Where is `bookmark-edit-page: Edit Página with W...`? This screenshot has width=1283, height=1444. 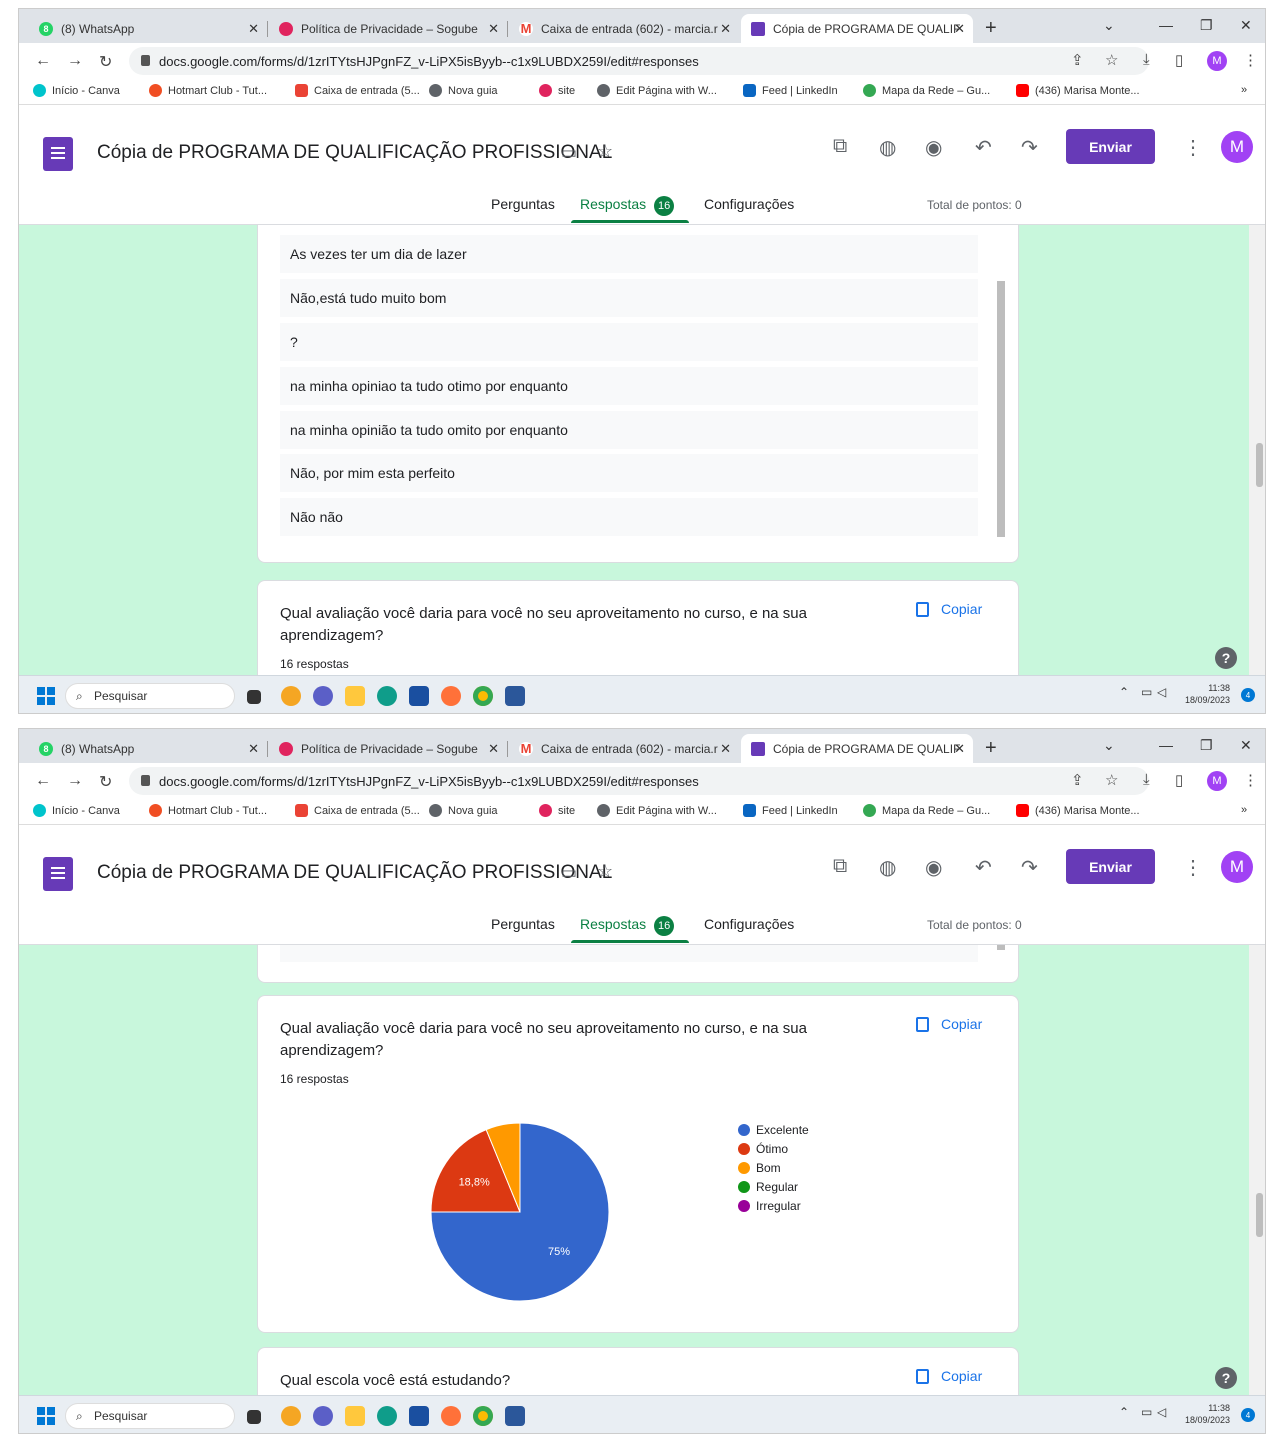 bookmark-edit-page: Edit Página with W... is located at coordinates (657, 90).